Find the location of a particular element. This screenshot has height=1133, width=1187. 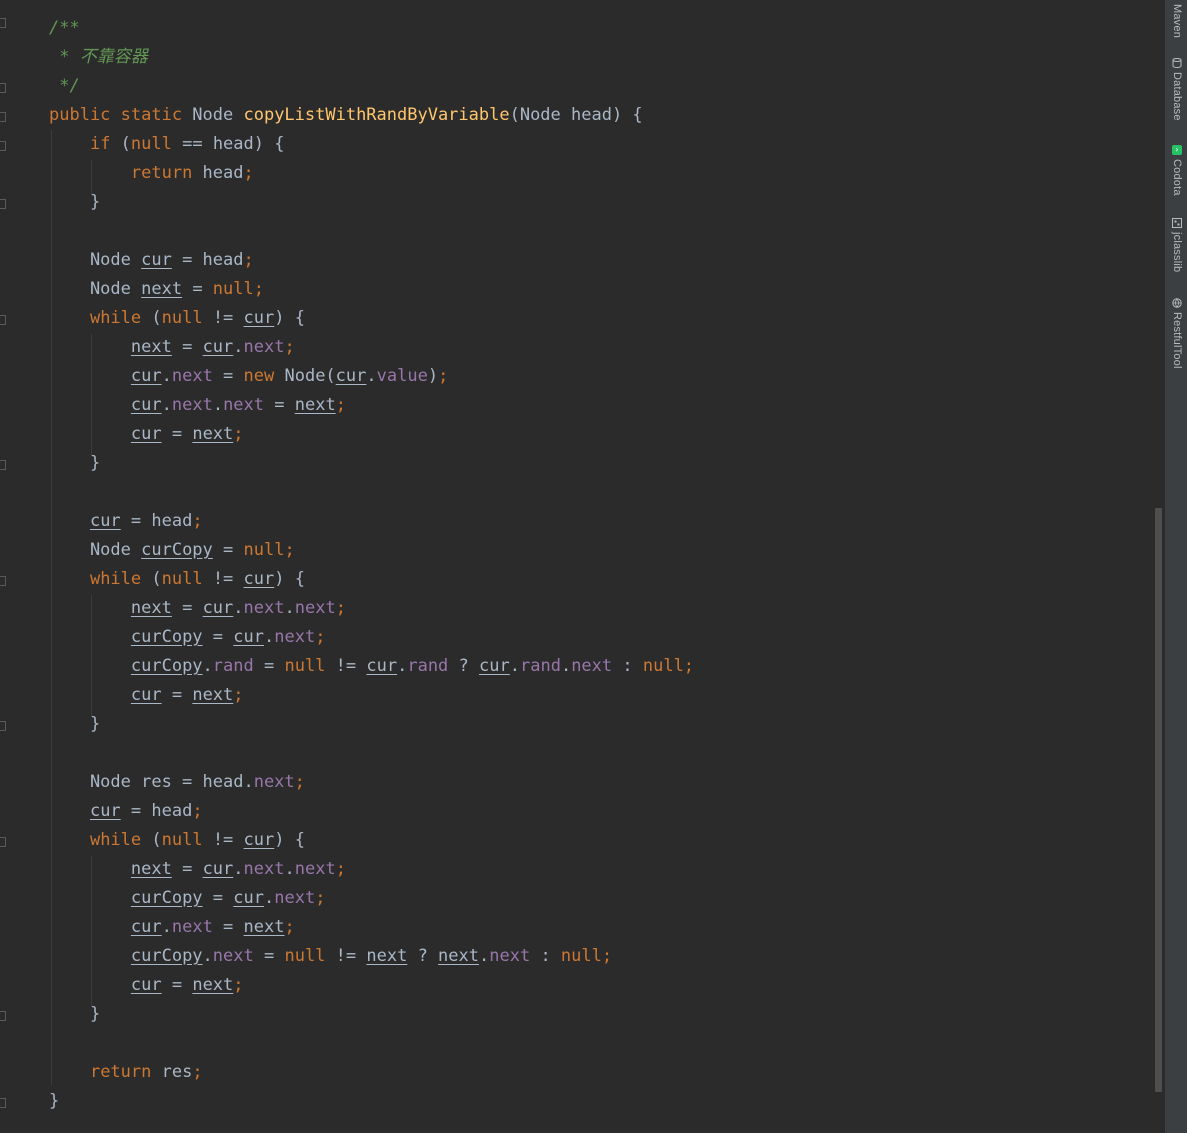

code-line: Node res = head.next; is located at coordinates (371, 782).